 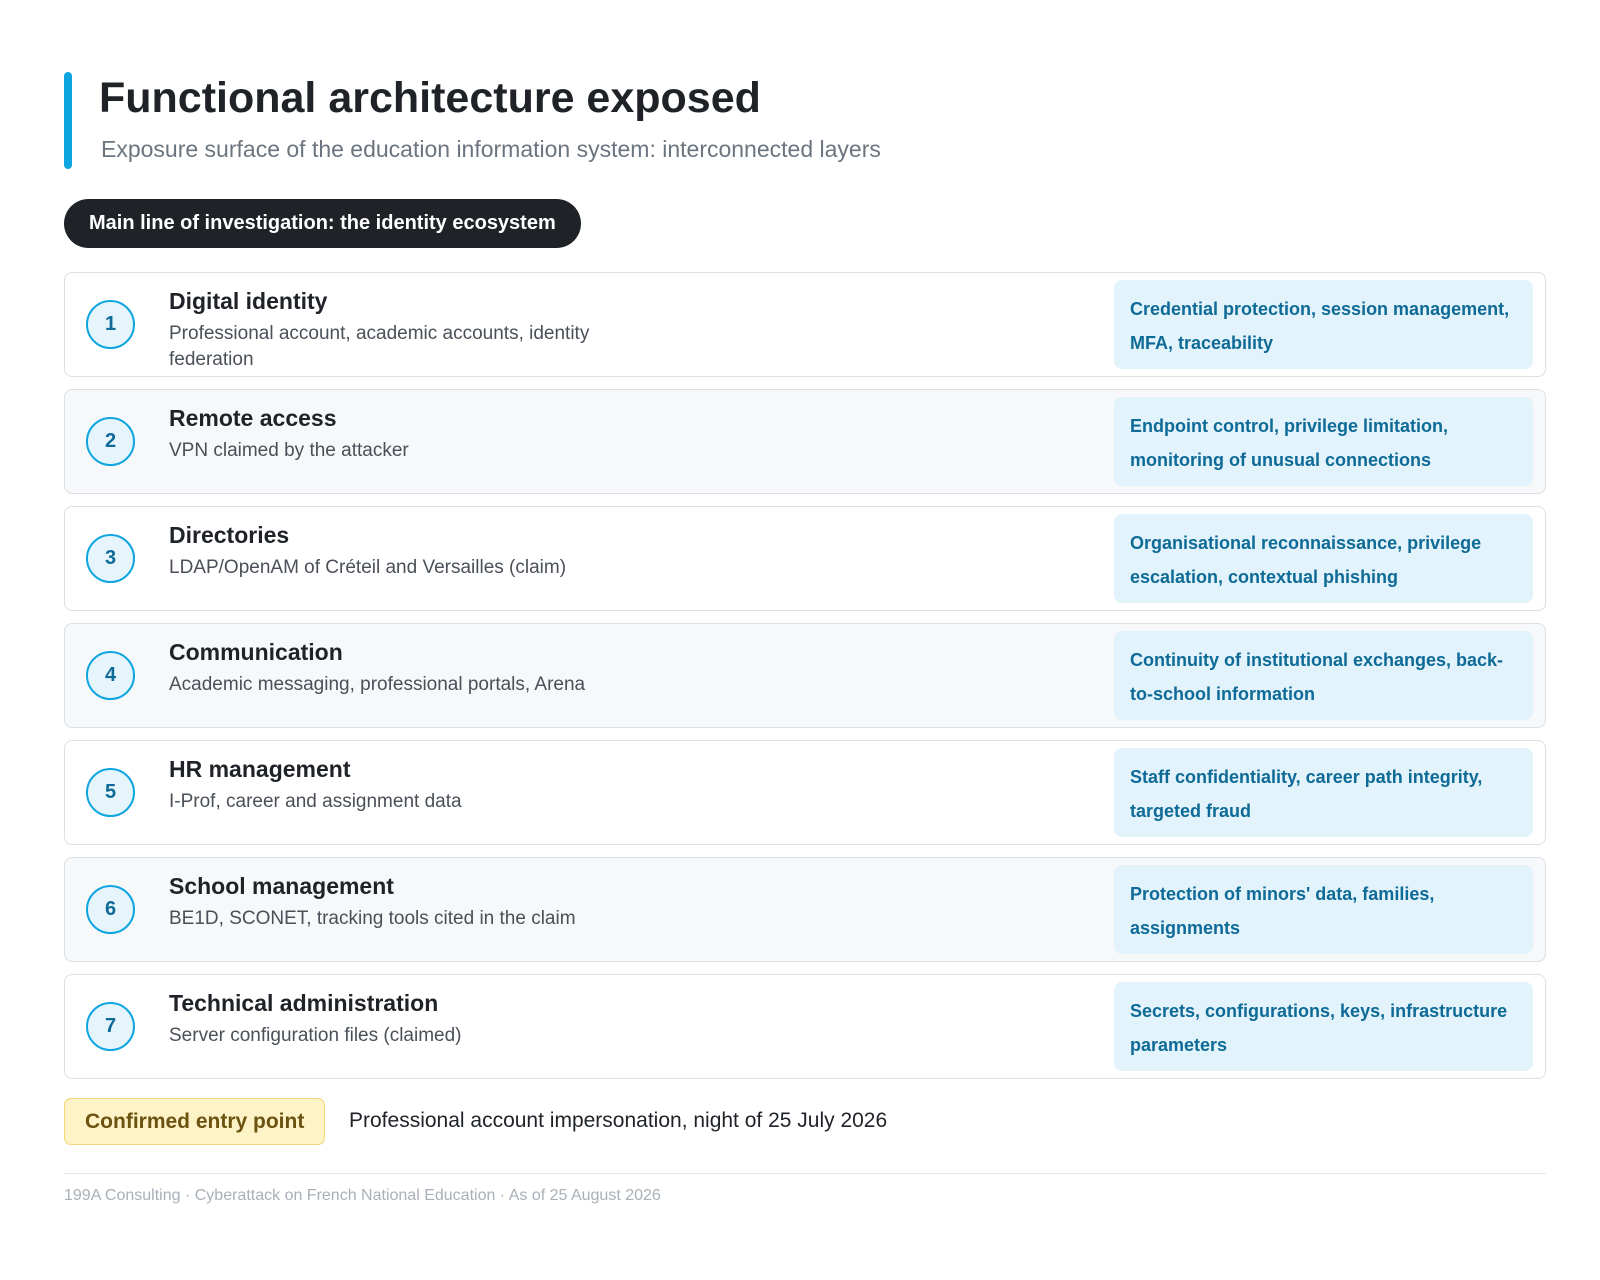 I want to click on footer-divider, so click(x=805, y=1173).